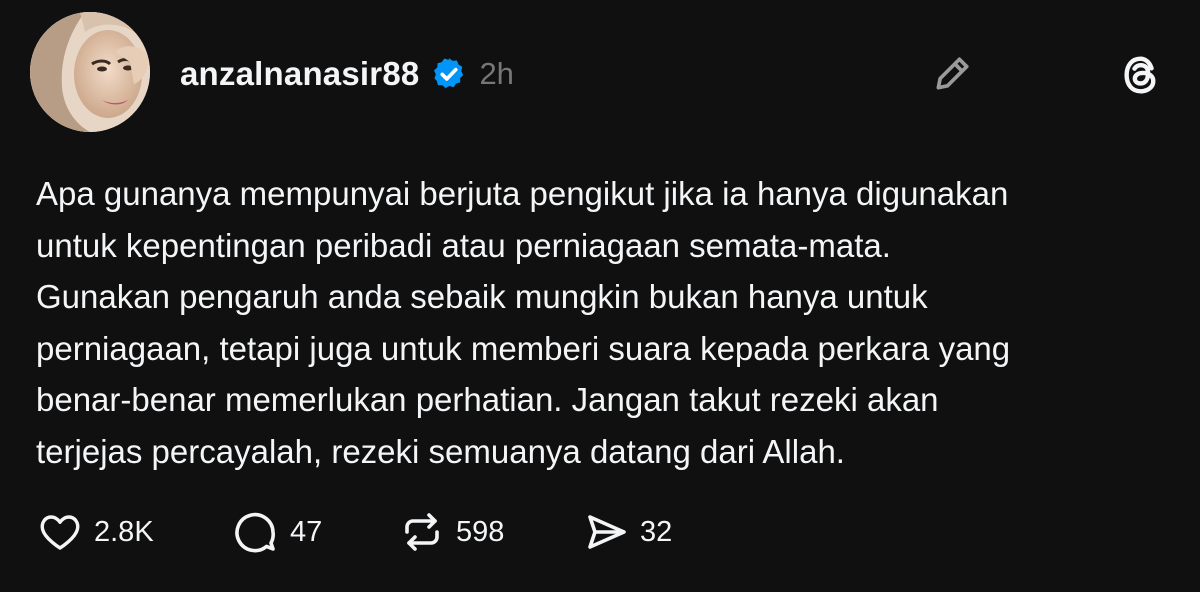  I want to click on heart-icon, so click(60, 532).